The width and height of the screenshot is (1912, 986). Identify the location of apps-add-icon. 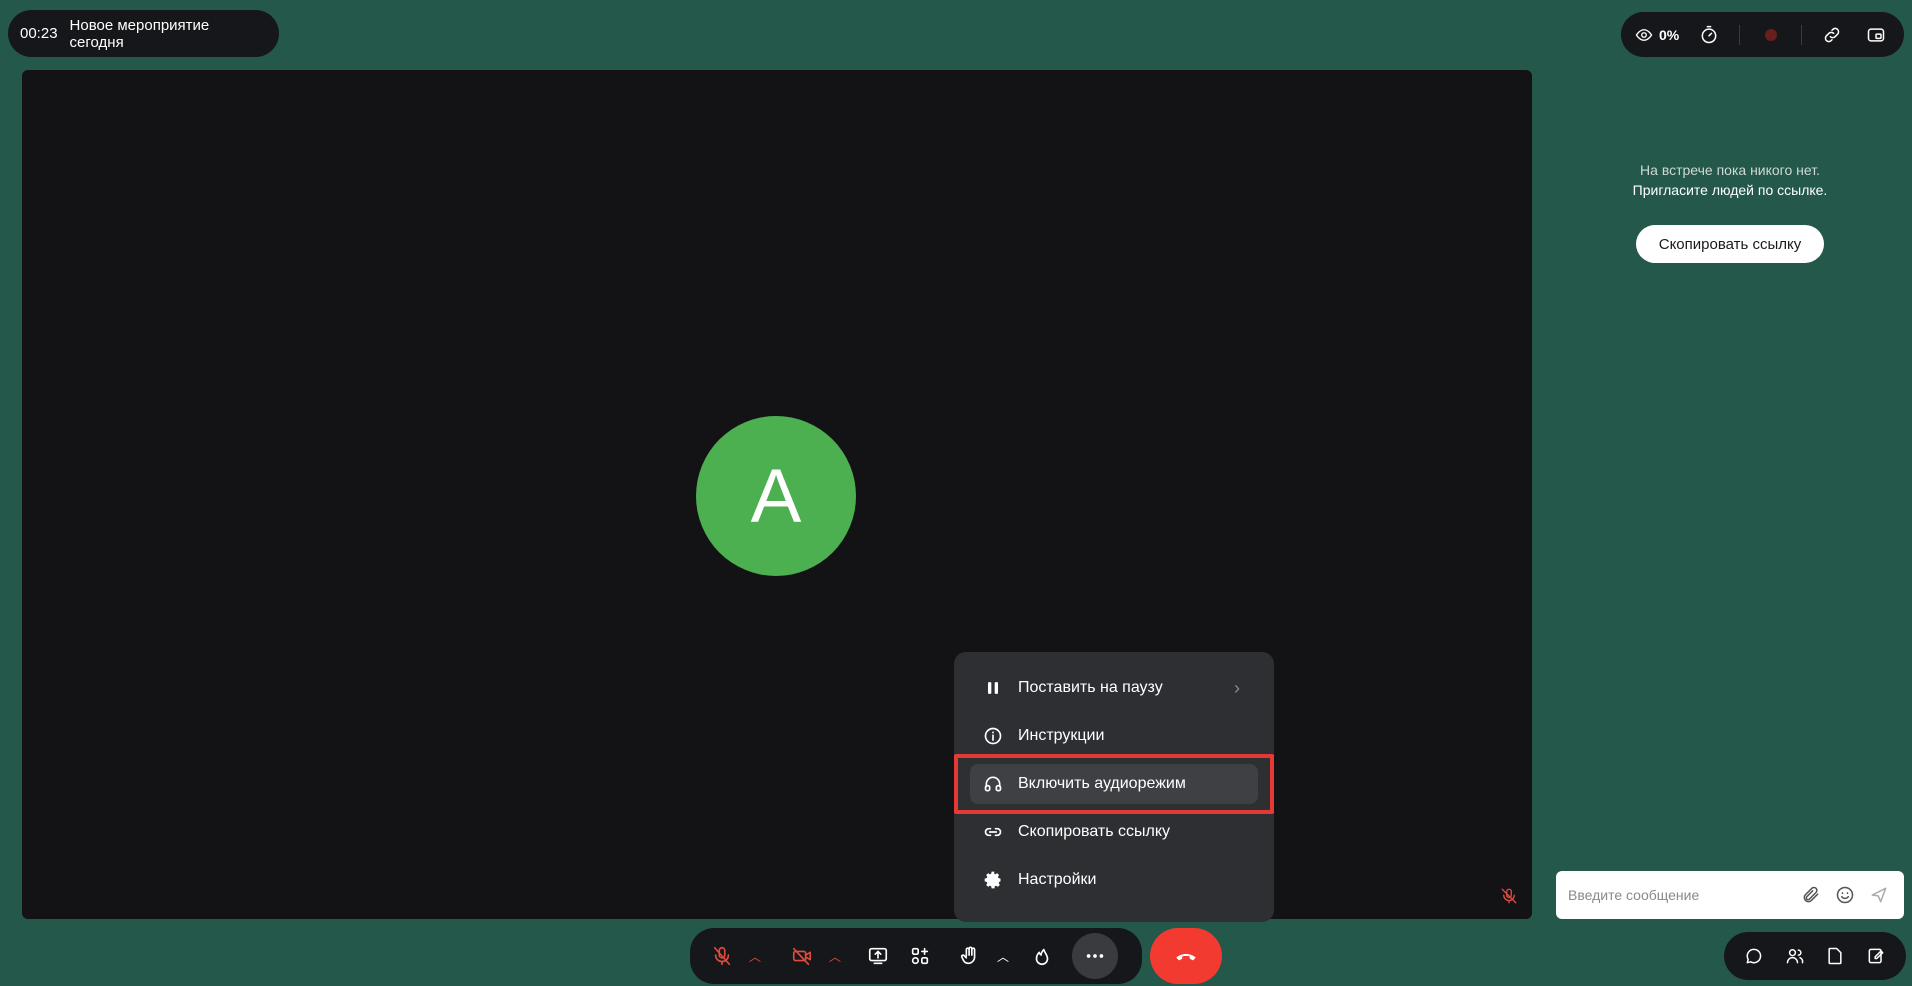
(920, 956).